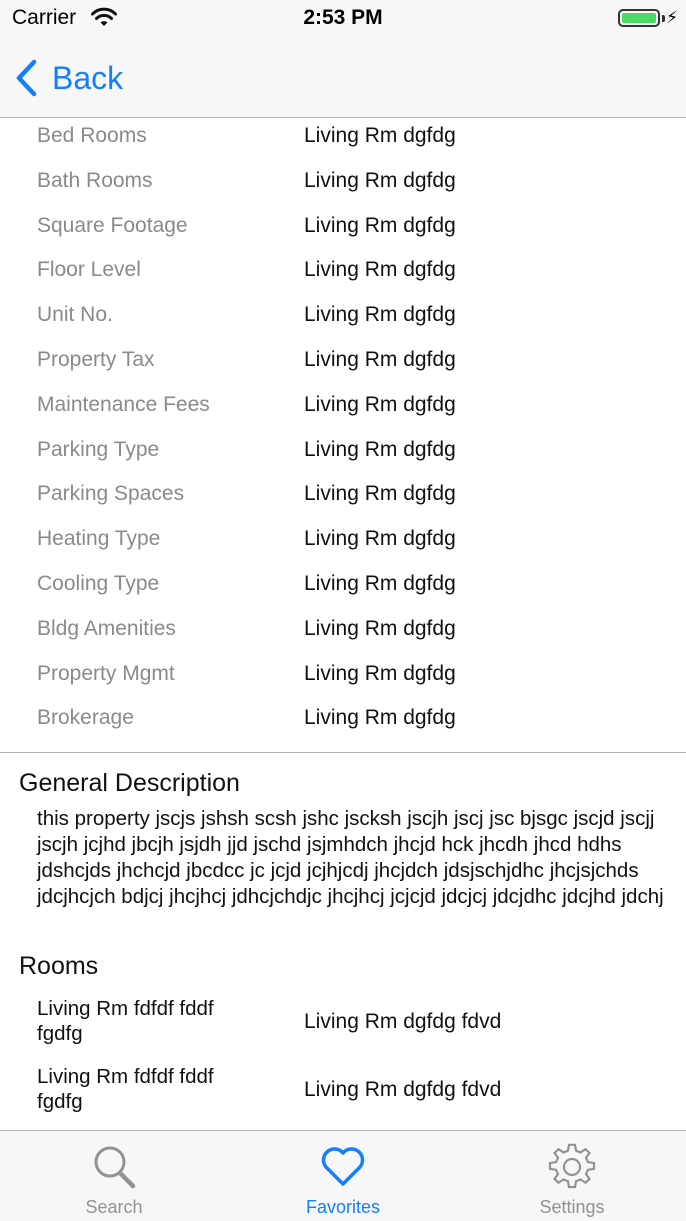 This screenshot has height=1221, width=686. I want to click on property-label: Heating Type, so click(99, 539).